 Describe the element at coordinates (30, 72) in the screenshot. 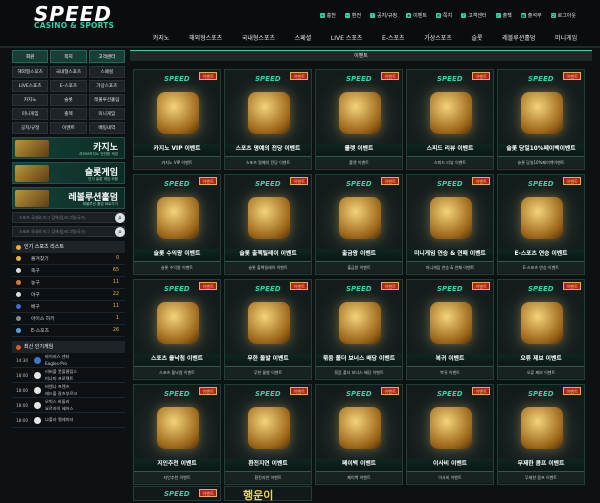

I see `category-button: 해외형스포츠` at that location.